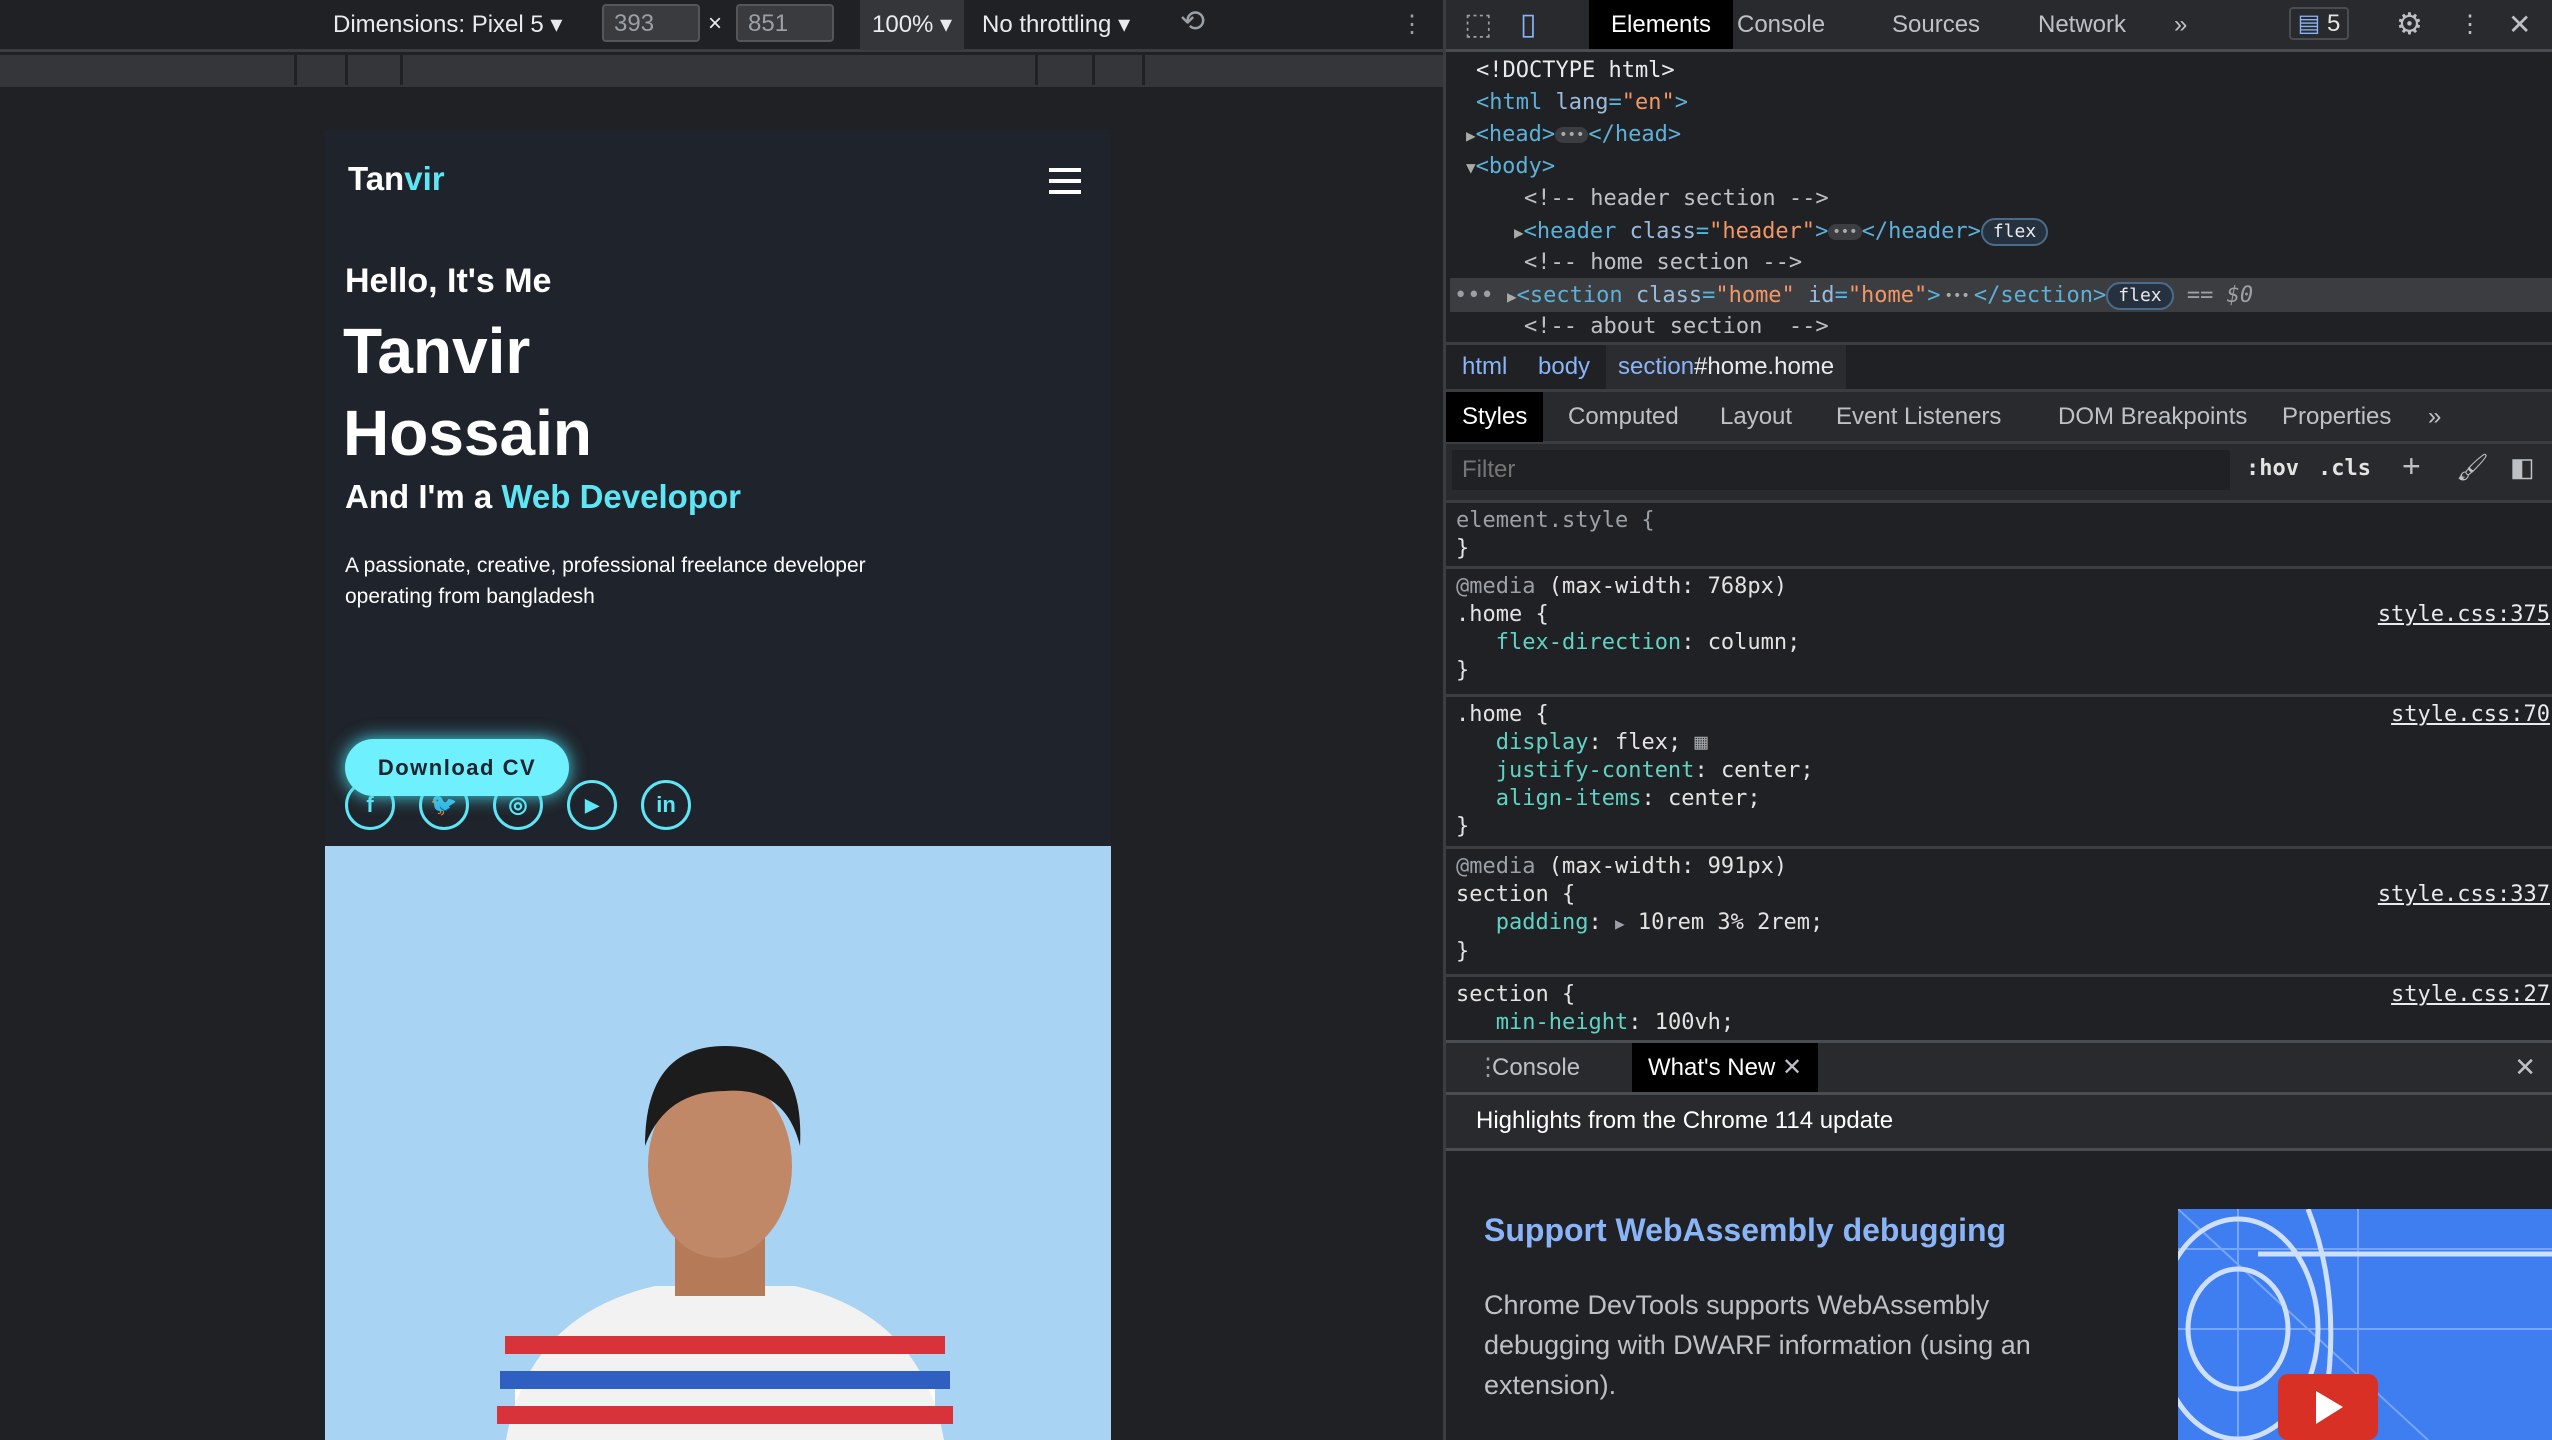  I want to click on source-link: style.css:27, so click(2470, 995).